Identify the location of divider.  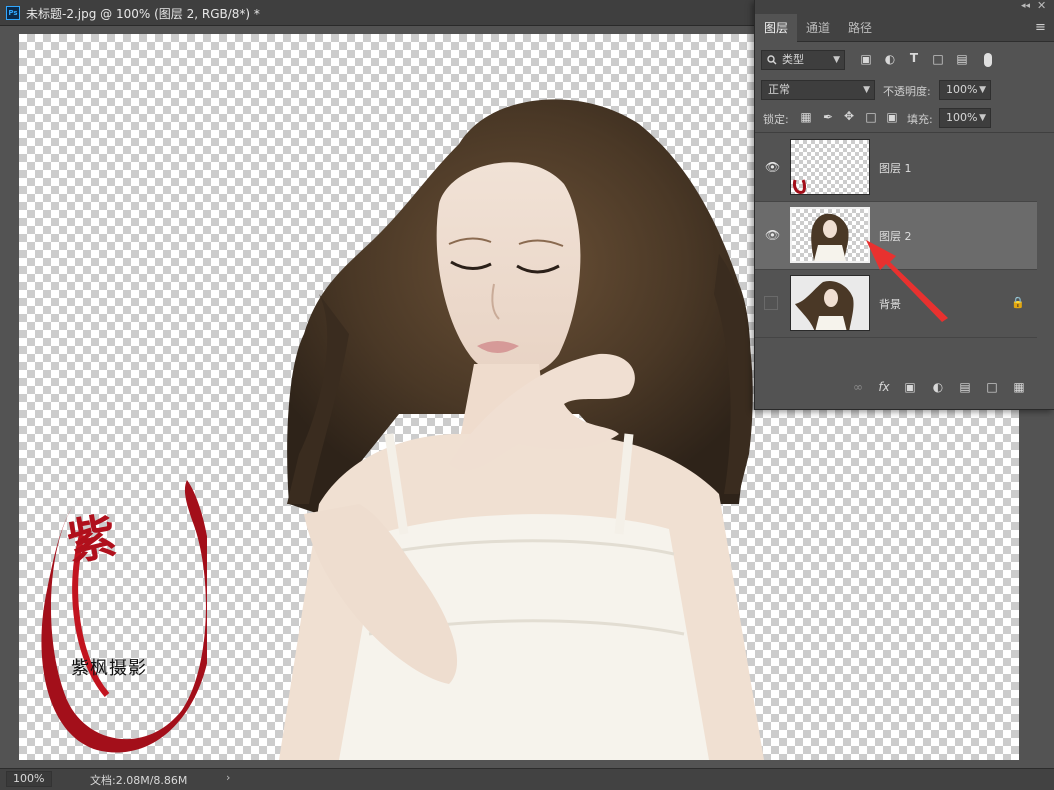
(904, 132).